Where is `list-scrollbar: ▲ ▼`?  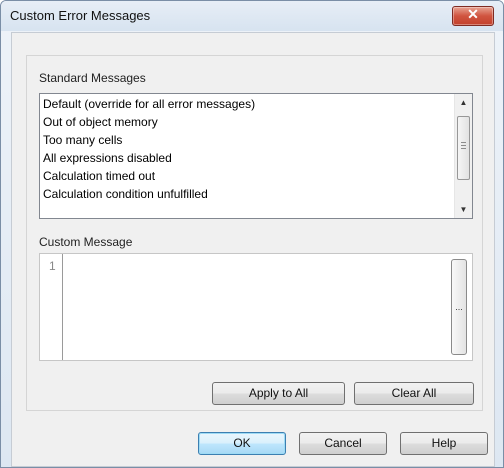 list-scrollbar: ▲ ▼ is located at coordinates (463, 156).